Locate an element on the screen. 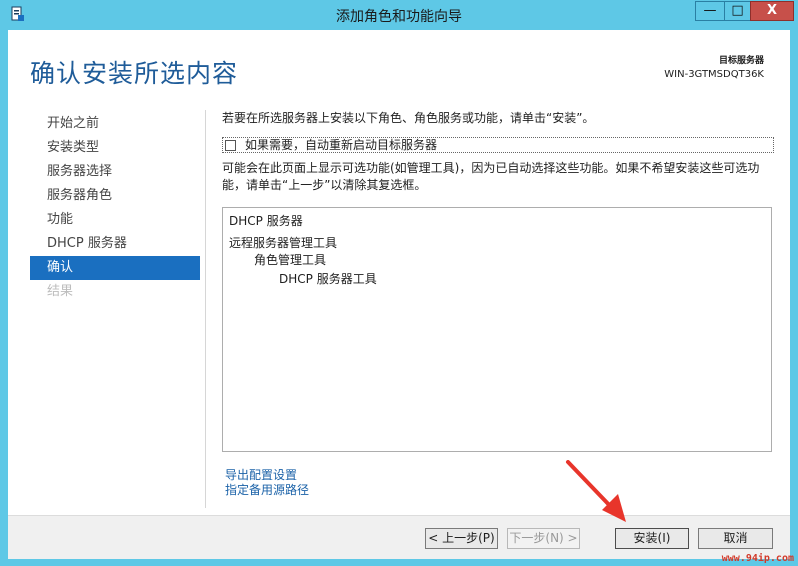 Image resolution: width=798 pixels, height=566 pixels. note-line-2: 能，请单击“上一步”以清除其复选框。 is located at coordinates (324, 185).